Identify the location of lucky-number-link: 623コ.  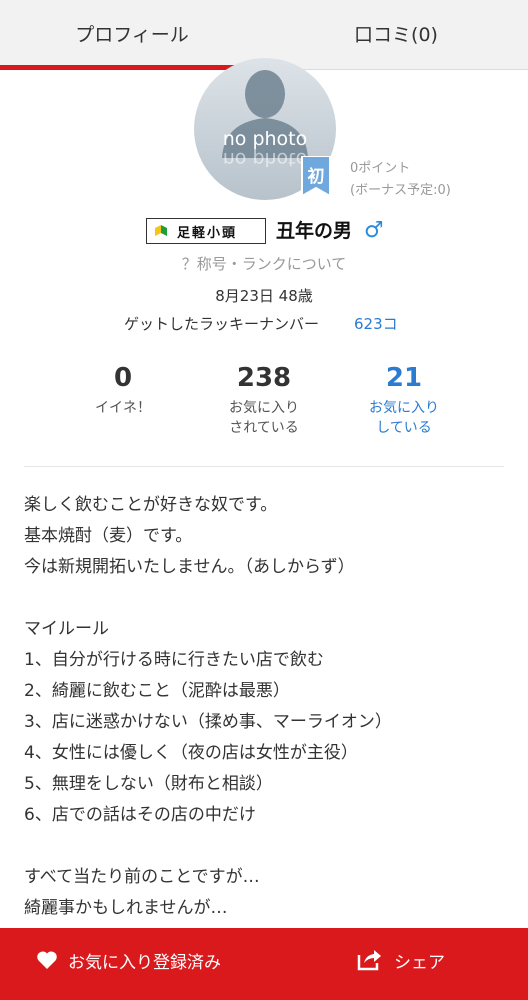
(376, 323).